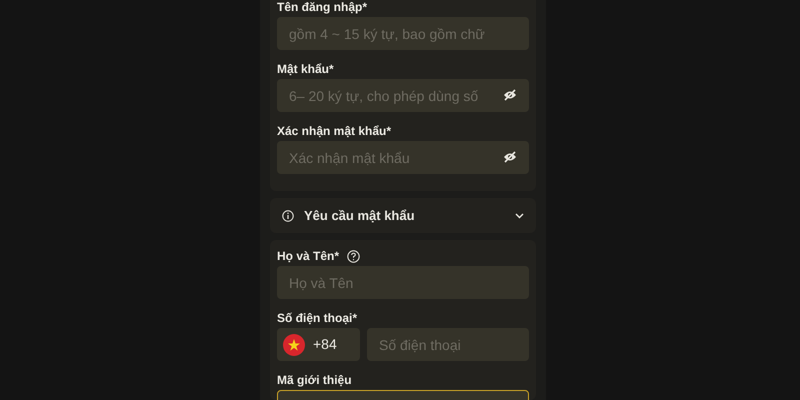 The width and height of the screenshot is (800, 400). What do you see at coordinates (318, 344) in the screenshot?
I see `country-code-selector: +84` at bounding box center [318, 344].